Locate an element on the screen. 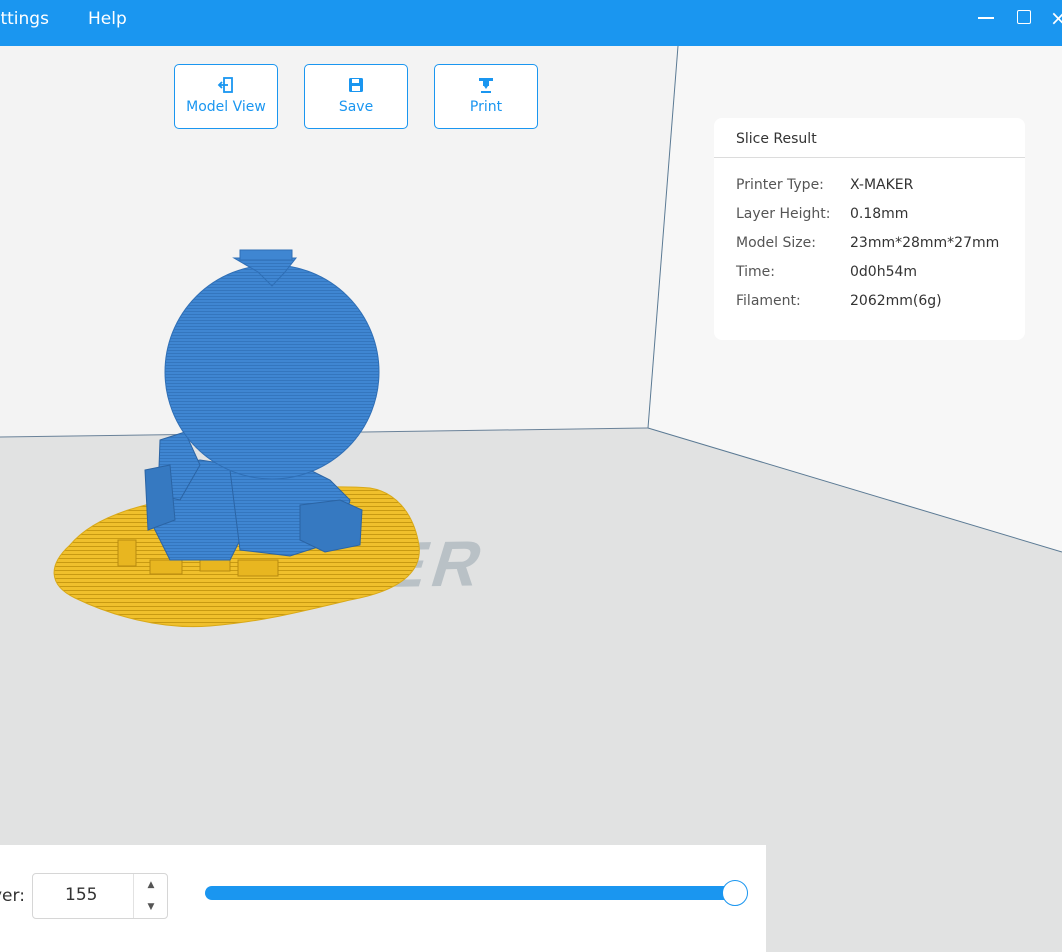  slice-value: 2062mm(6g) is located at coordinates (896, 301).